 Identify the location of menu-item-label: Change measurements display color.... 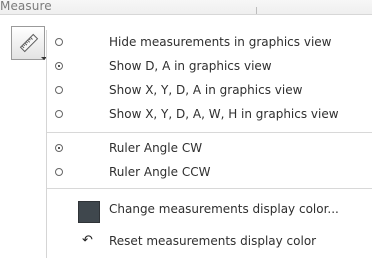
(224, 209).